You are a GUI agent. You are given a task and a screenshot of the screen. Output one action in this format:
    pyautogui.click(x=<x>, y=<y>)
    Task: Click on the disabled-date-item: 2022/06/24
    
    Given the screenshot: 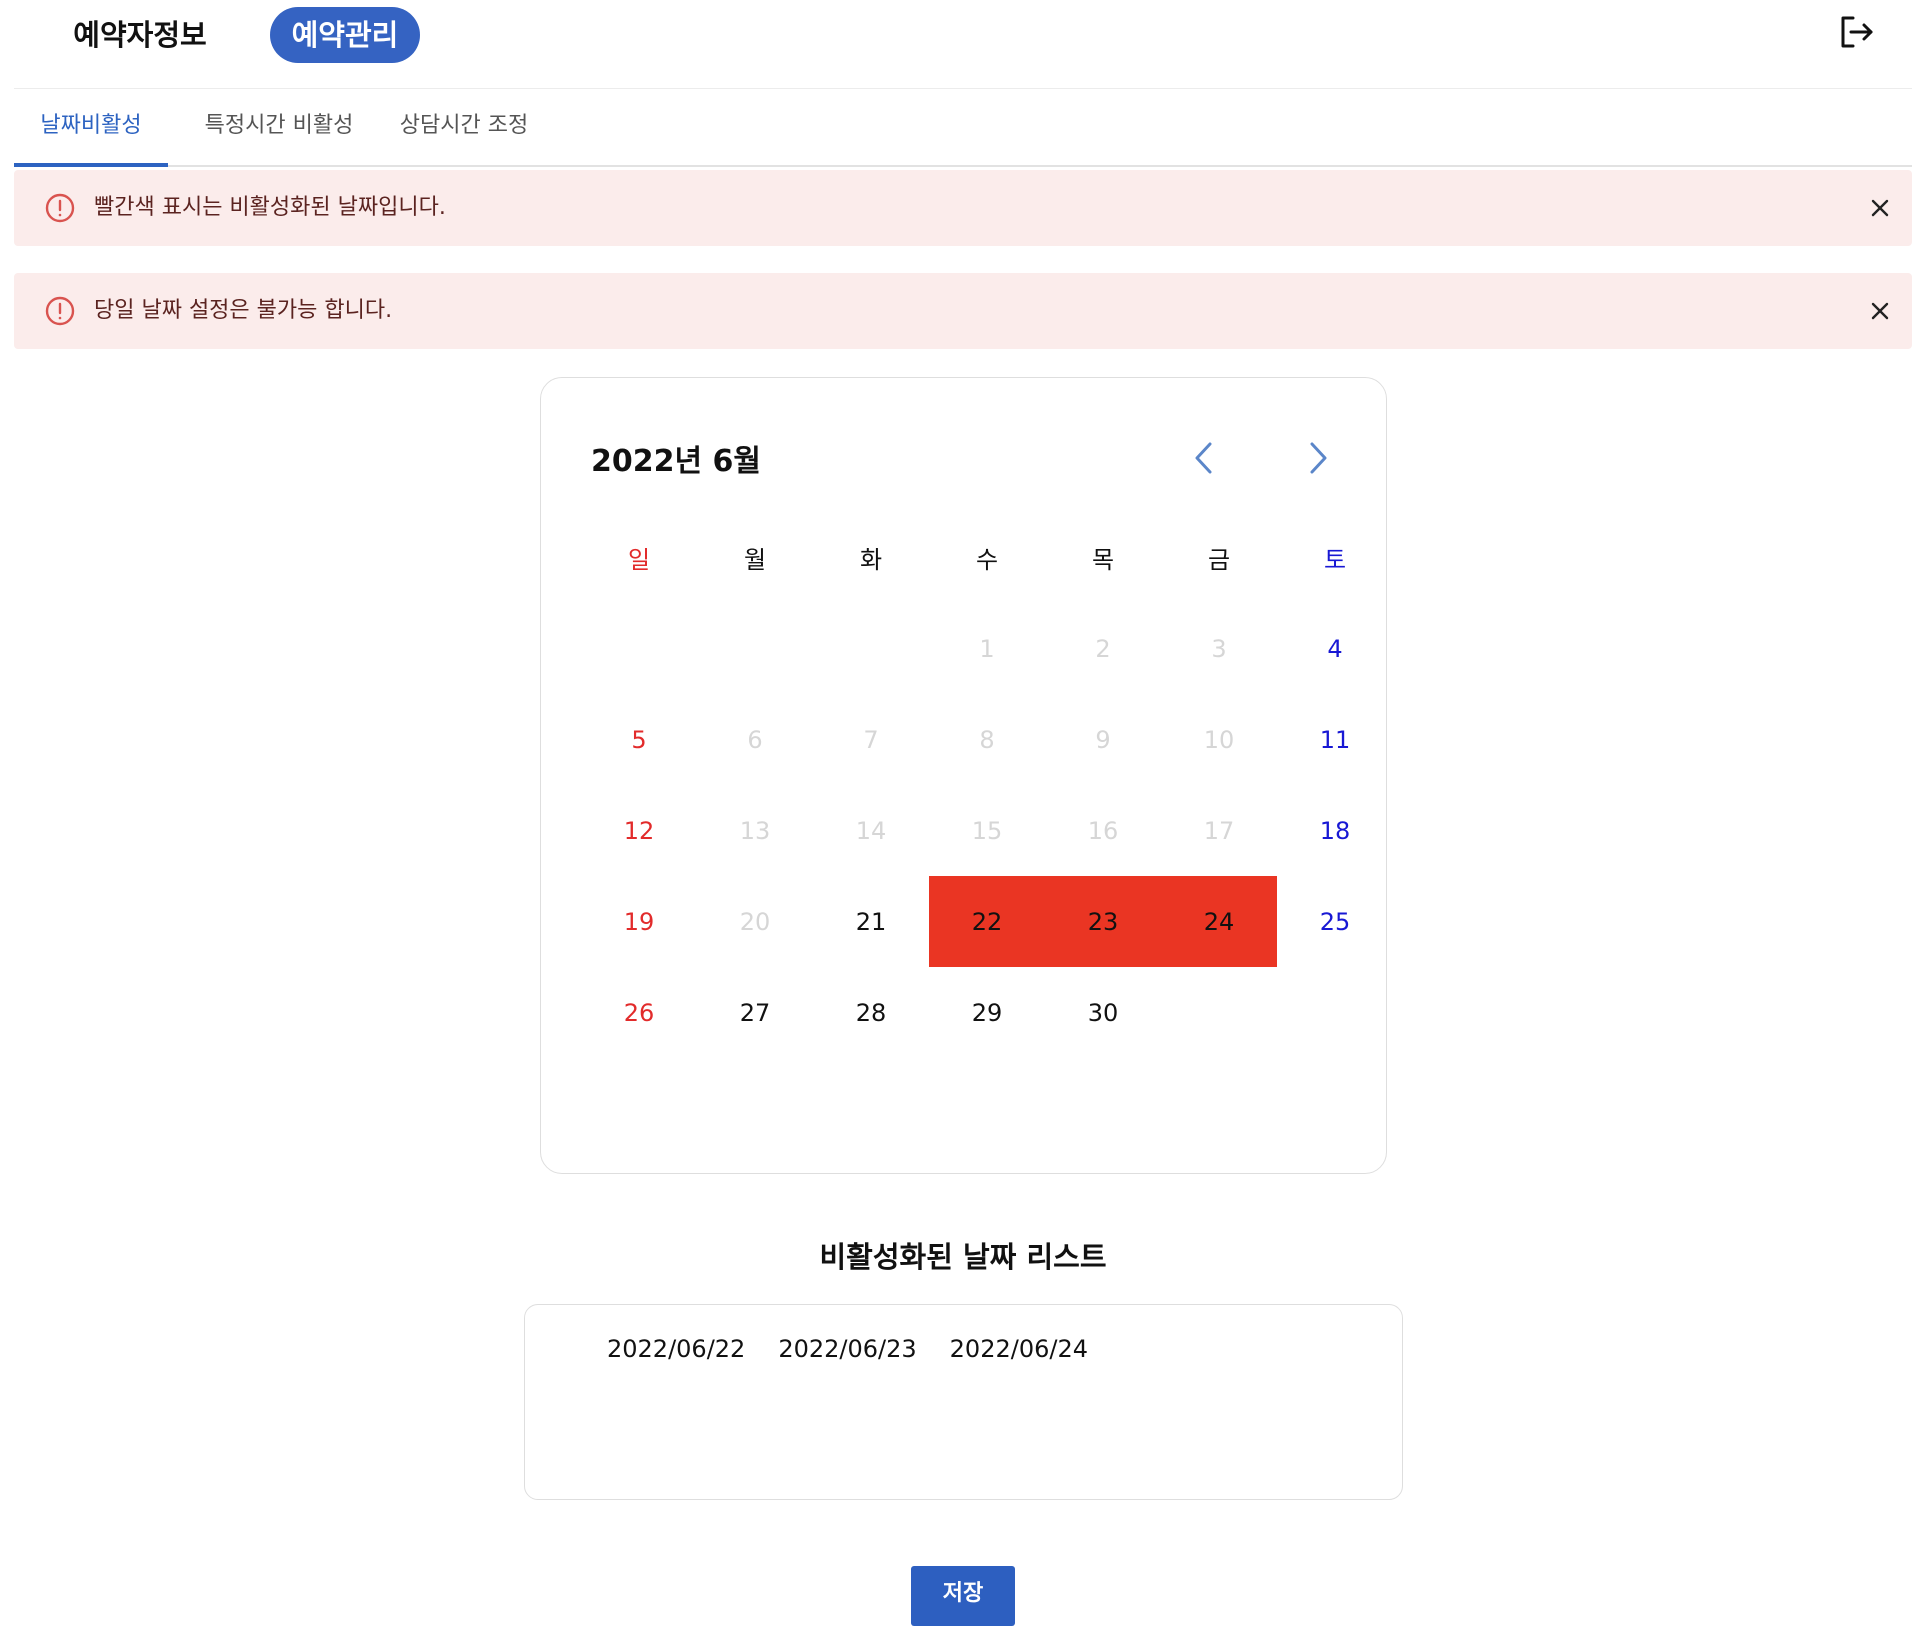 What is the action you would take?
    pyautogui.click(x=1019, y=1349)
    